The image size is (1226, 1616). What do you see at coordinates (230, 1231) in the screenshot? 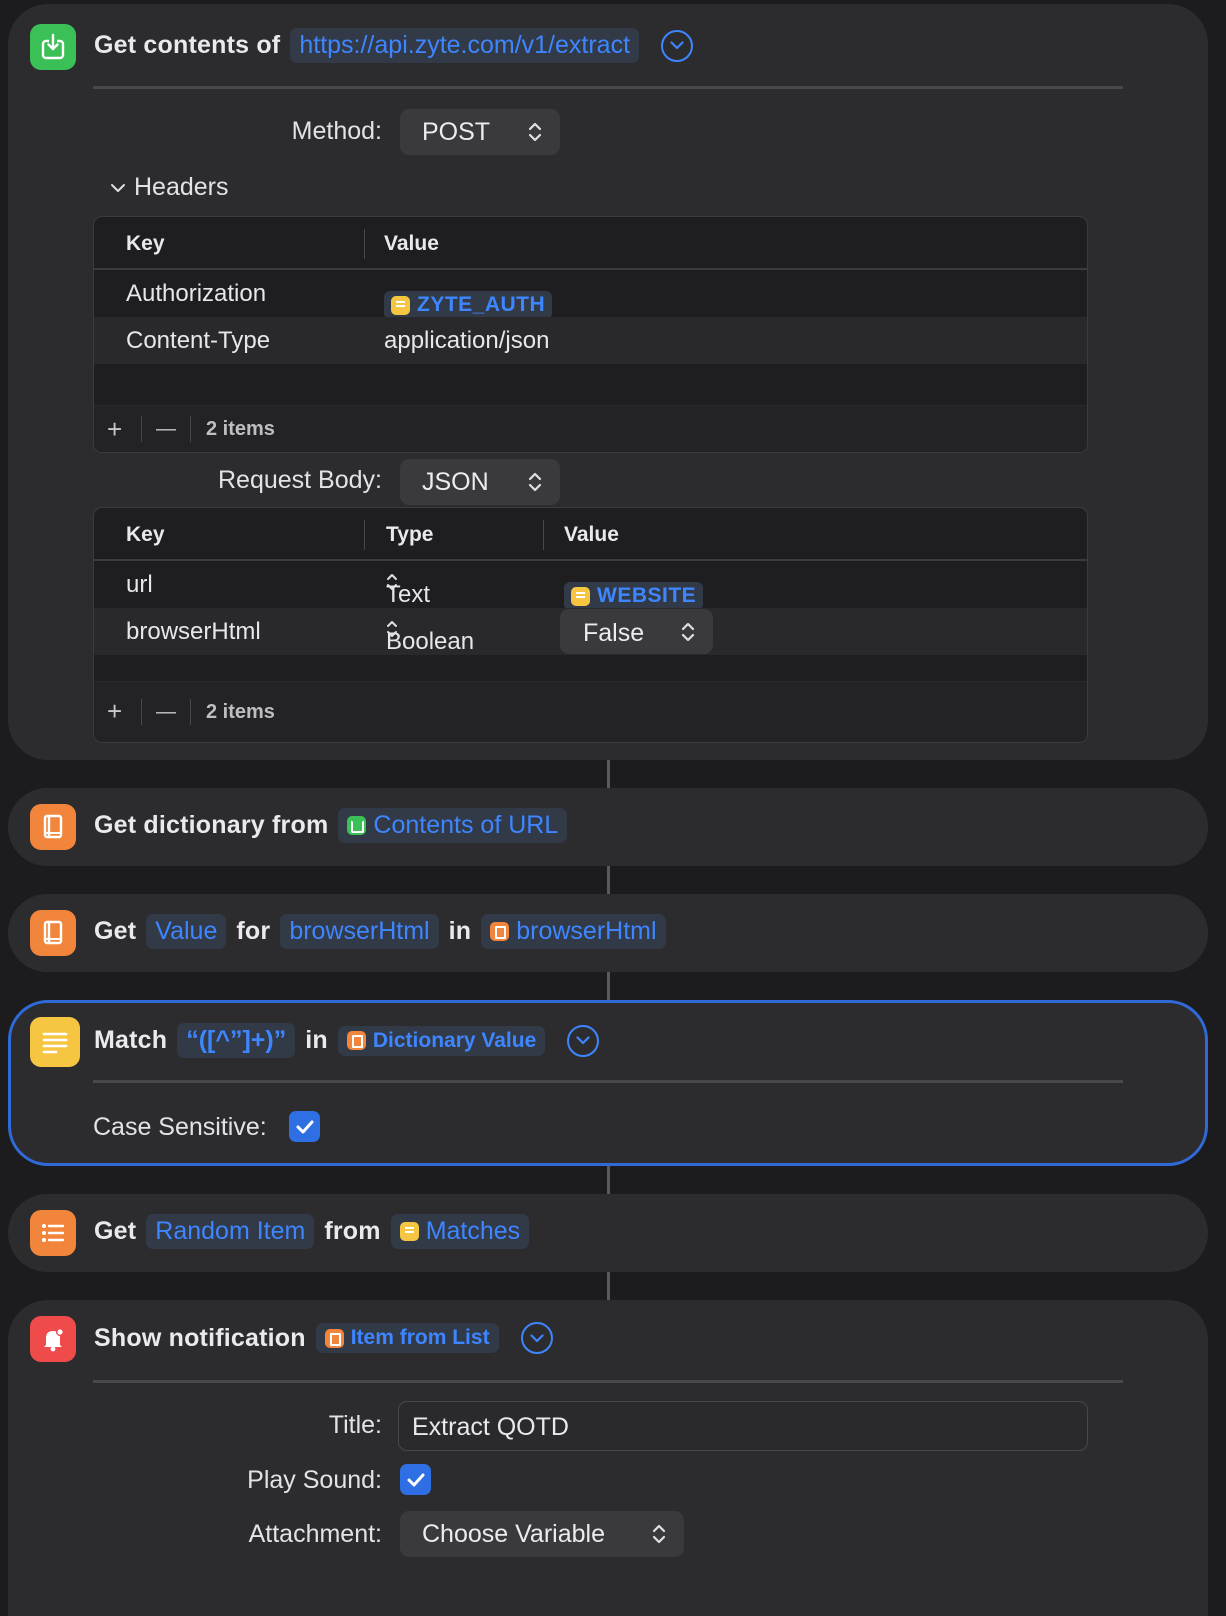
I see `item-token: Random Item` at bounding box center [230, 1231].